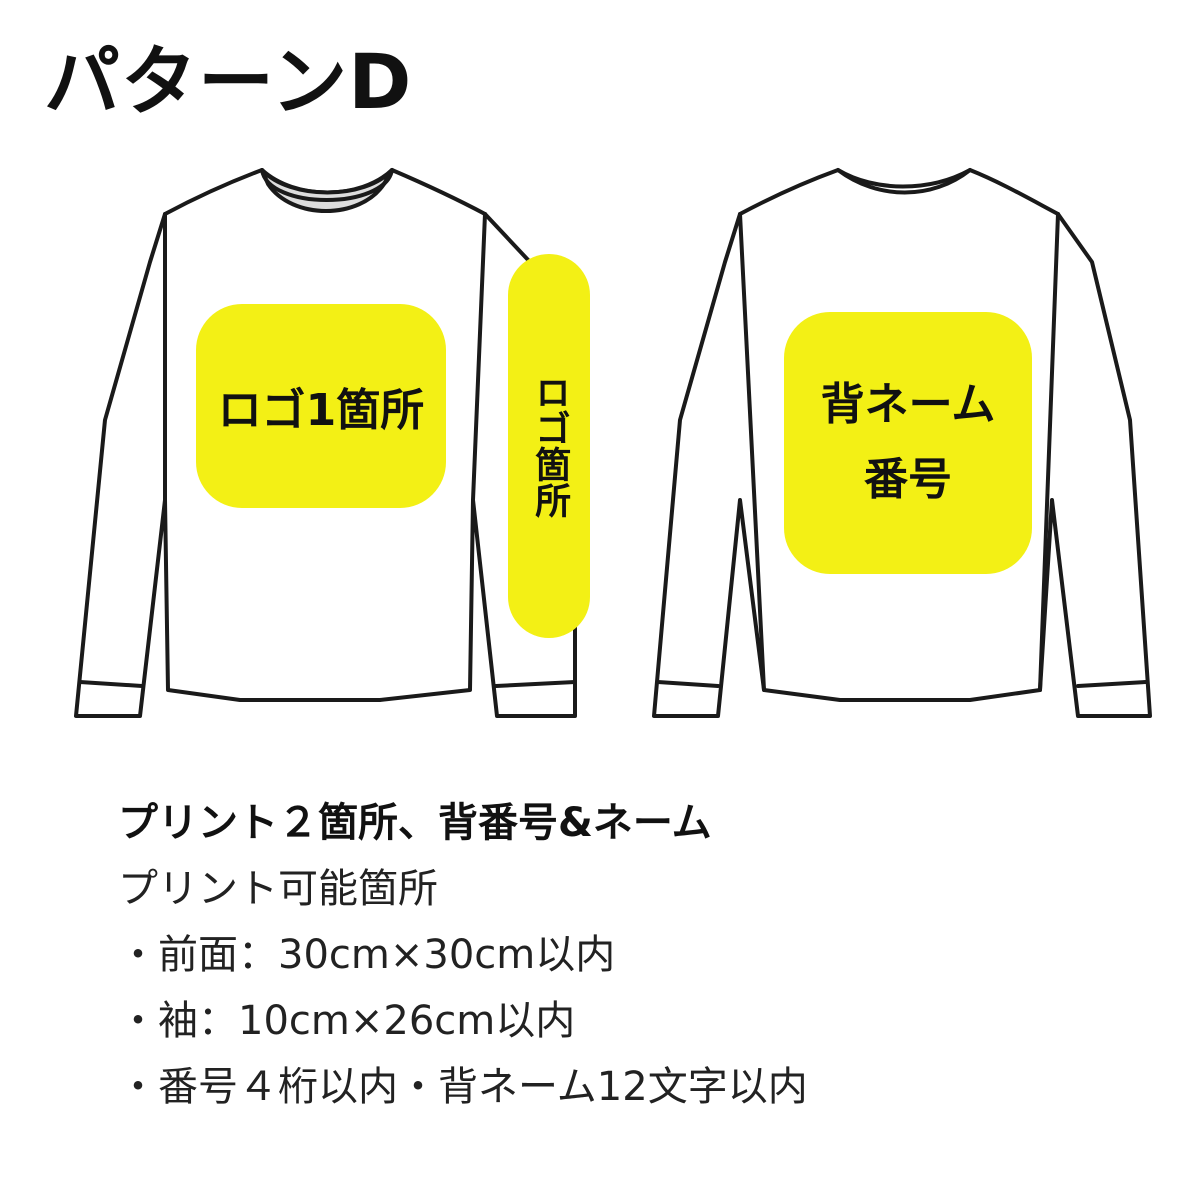 Image resolution: width=1200 pixels, height=1200 pixels. I want to click on back-zone-label-line1: 背ネーム, so click(908, 405).